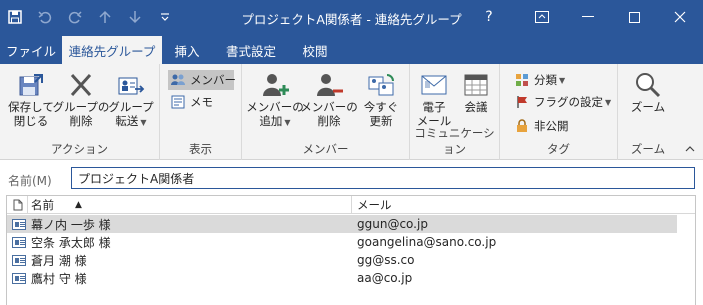 Image resolution: width=703 pixels, height=305 pixels. I want to click on remove-member-icon, so click(329, 85).